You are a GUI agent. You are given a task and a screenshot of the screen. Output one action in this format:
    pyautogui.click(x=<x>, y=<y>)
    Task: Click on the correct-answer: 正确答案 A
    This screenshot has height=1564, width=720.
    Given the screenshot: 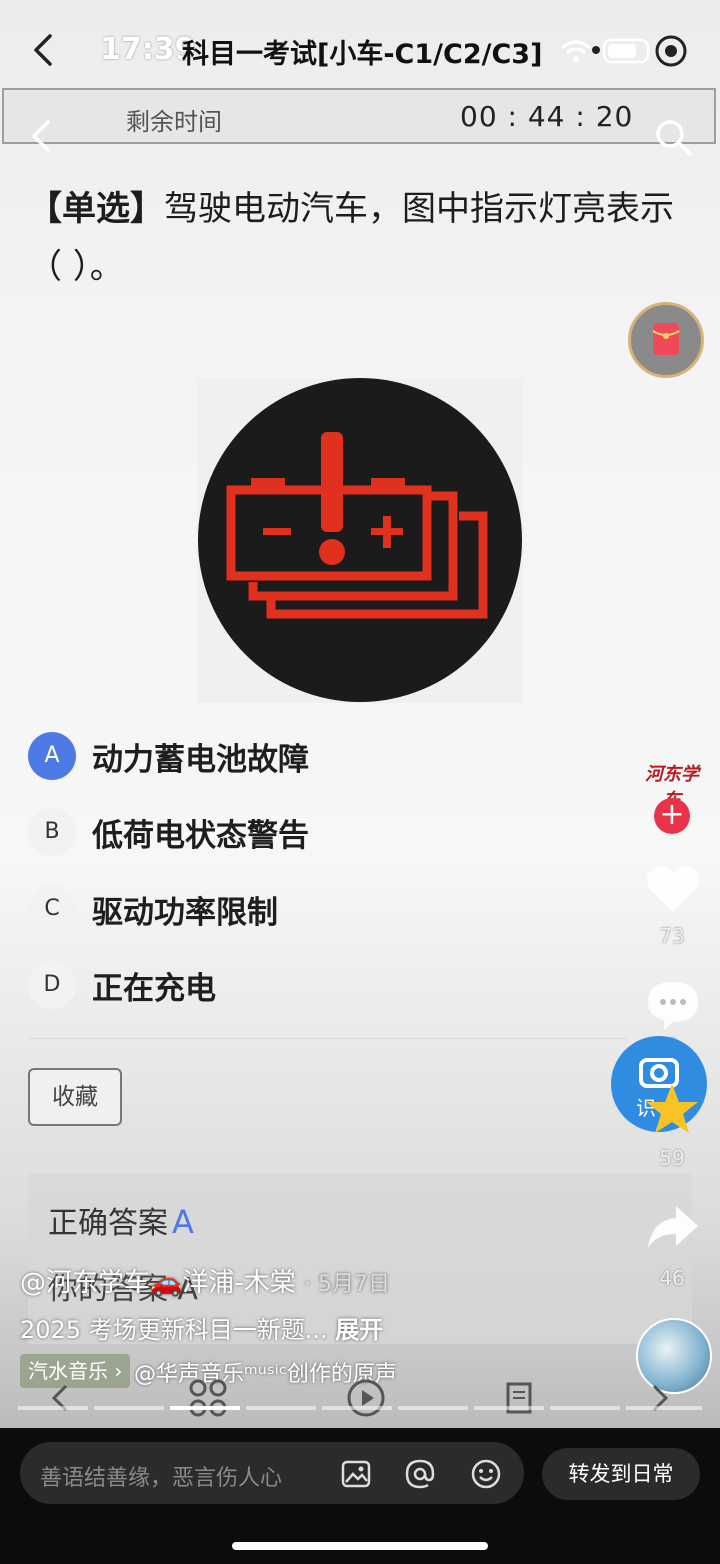 What is the action you would take?
    pyautogui.click(x=121, y=1220)
    